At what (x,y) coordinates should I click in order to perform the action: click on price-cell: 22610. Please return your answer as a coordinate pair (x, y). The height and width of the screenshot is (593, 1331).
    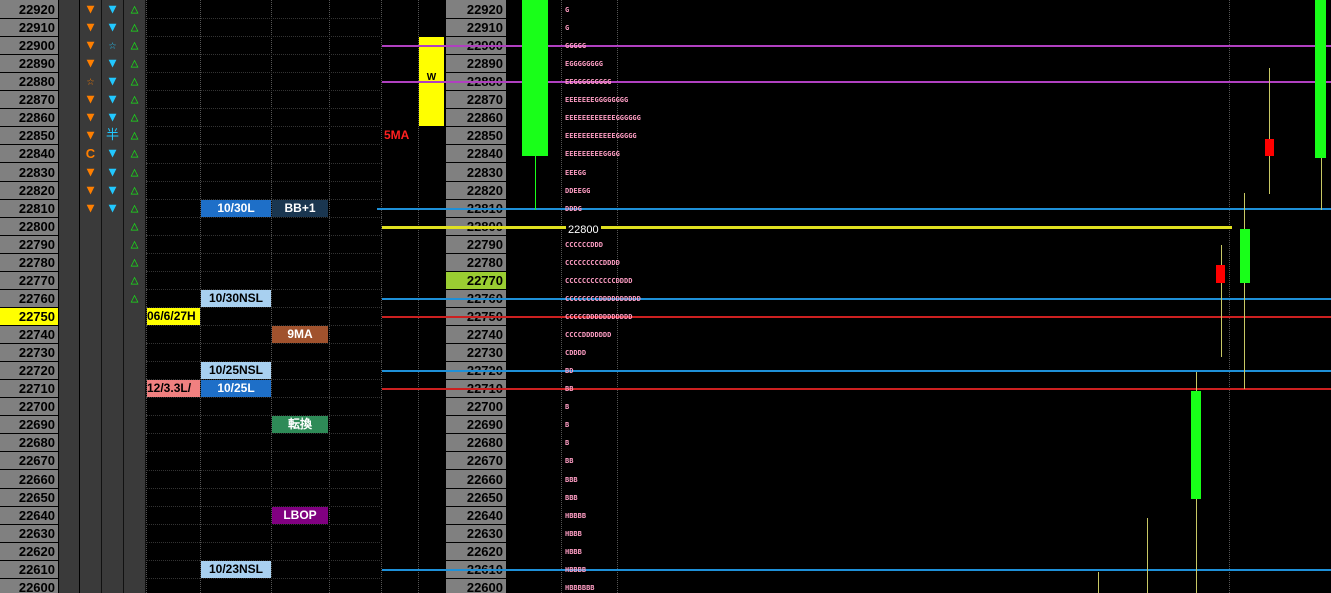
    Looking at the image, I should click on (29, 570).